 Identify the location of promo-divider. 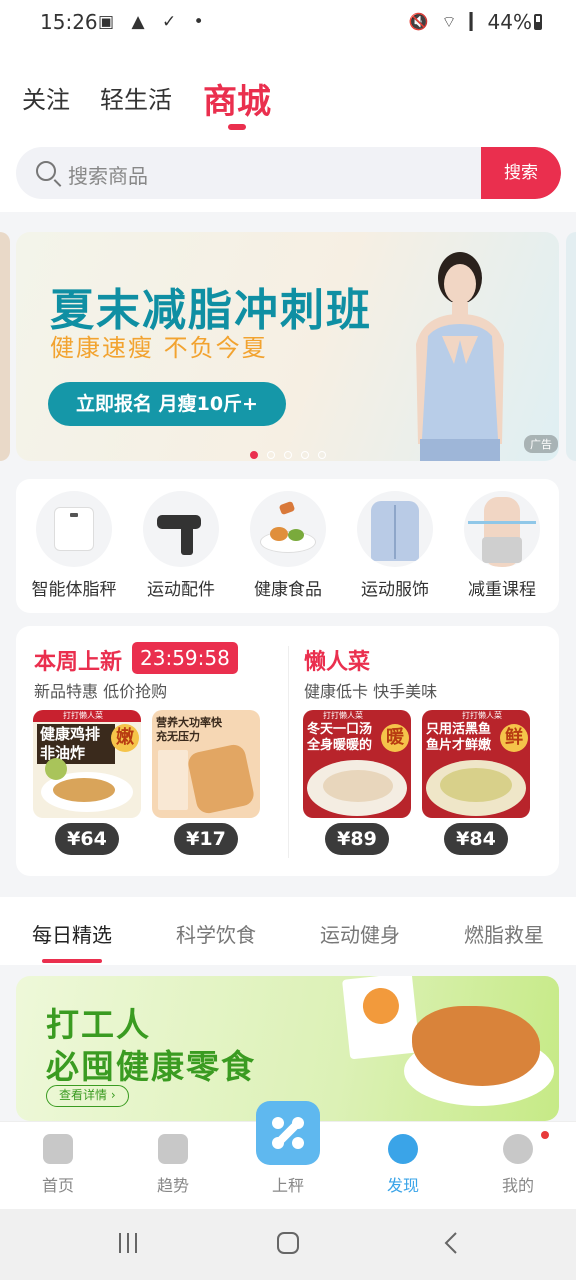
(288, 752).